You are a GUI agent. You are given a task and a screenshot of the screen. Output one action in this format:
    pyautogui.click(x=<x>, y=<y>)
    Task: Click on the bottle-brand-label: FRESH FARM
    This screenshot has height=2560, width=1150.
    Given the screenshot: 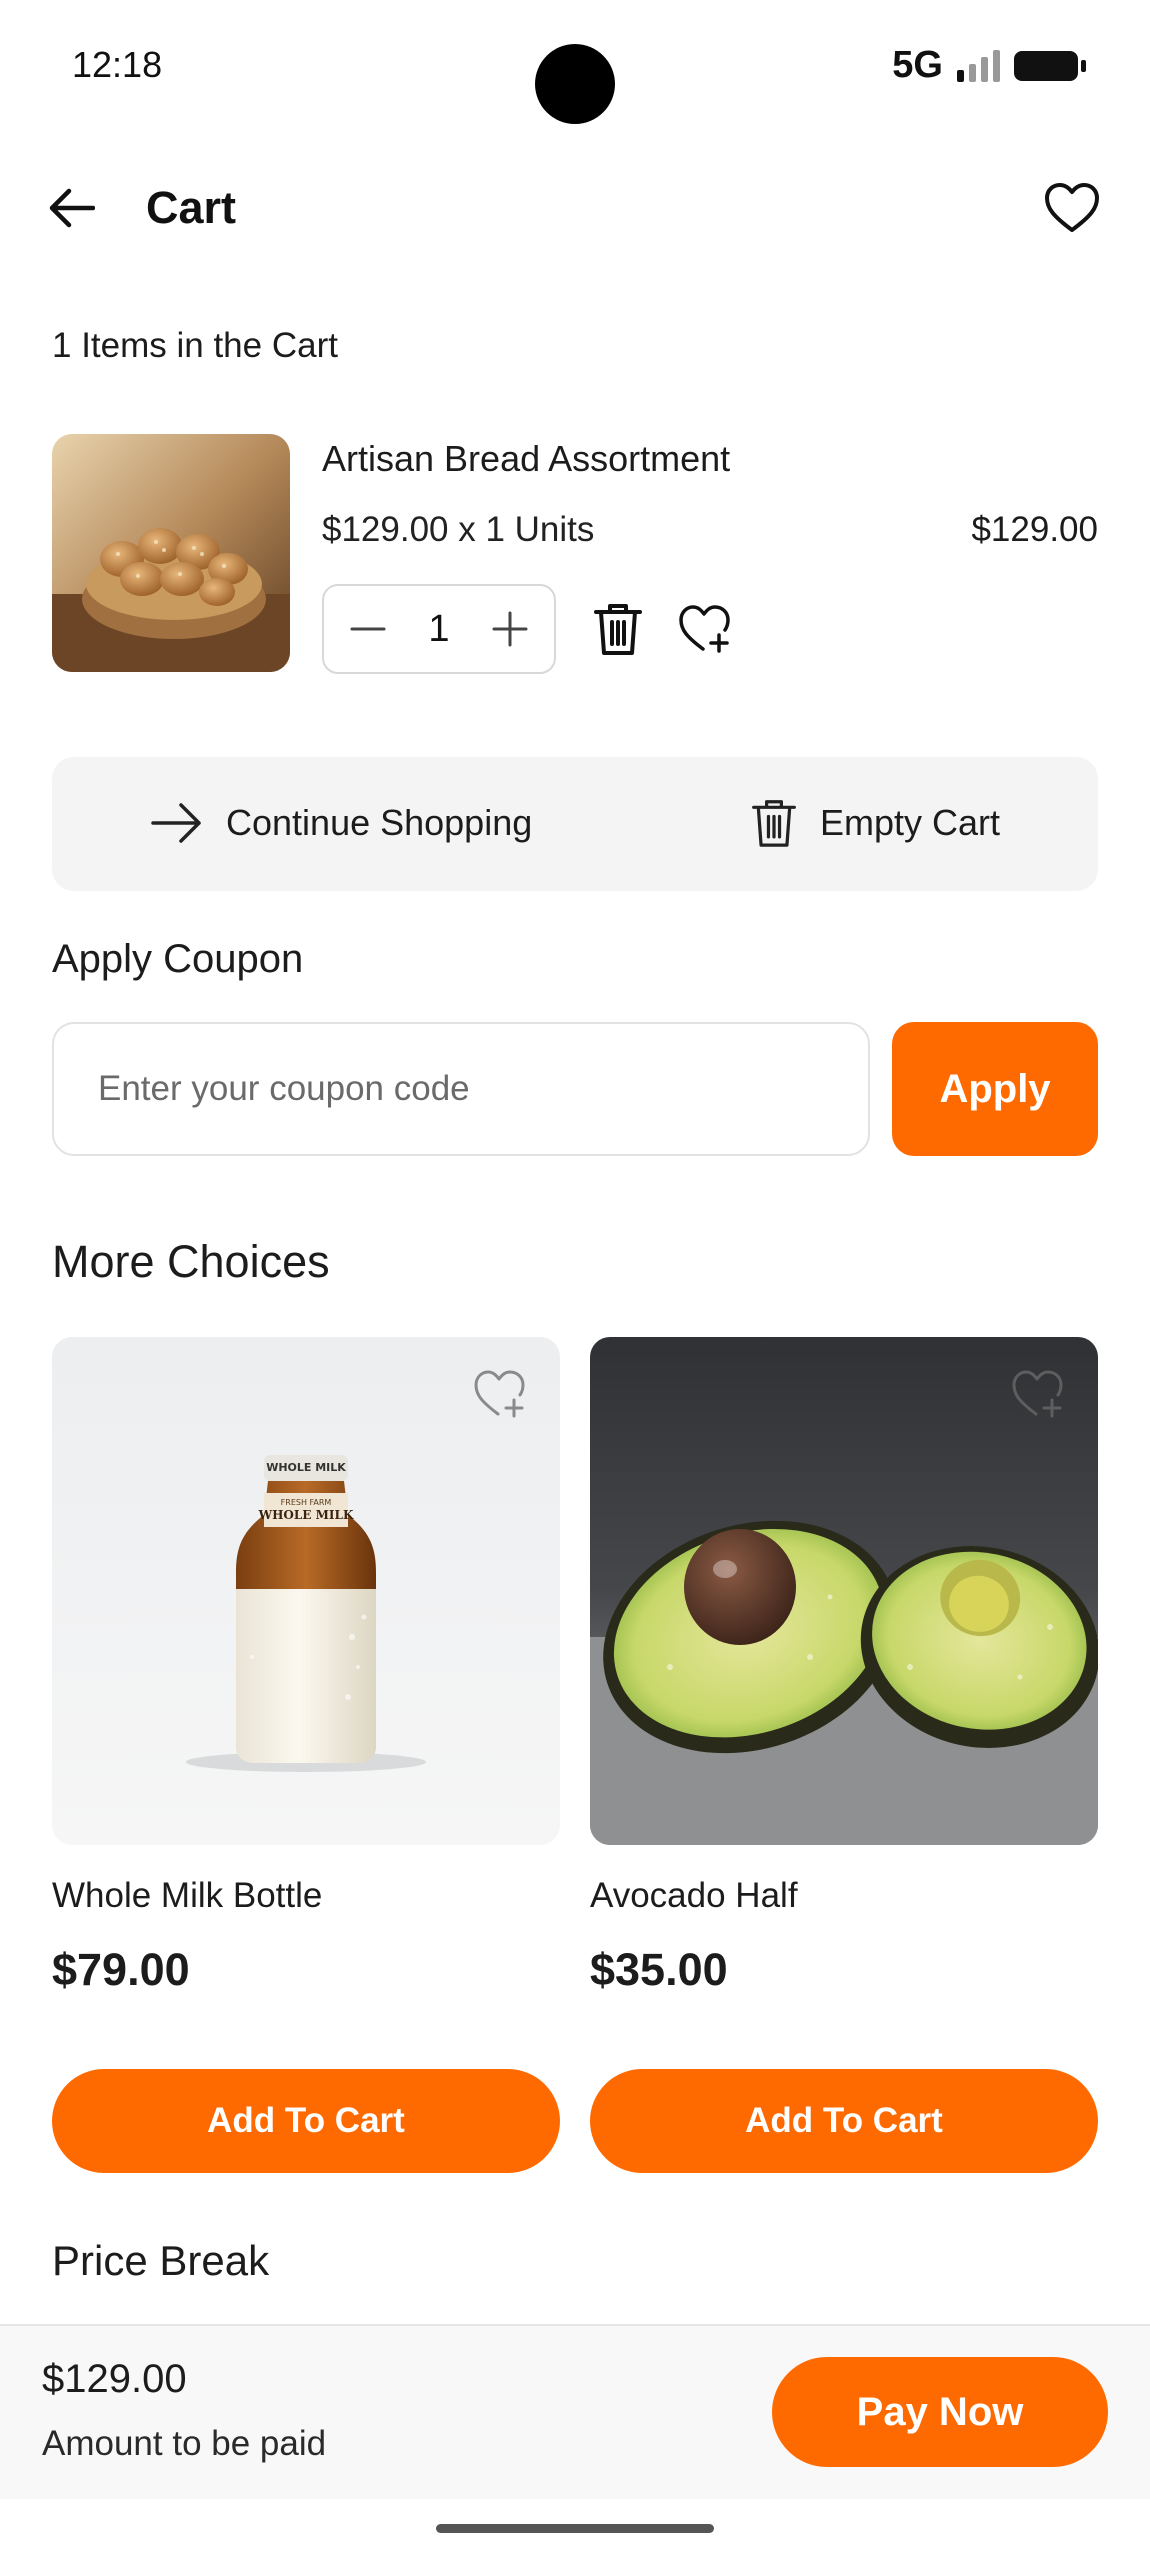 What is the action you would take?
    pyautogui.click(x=306, y=1502)
    